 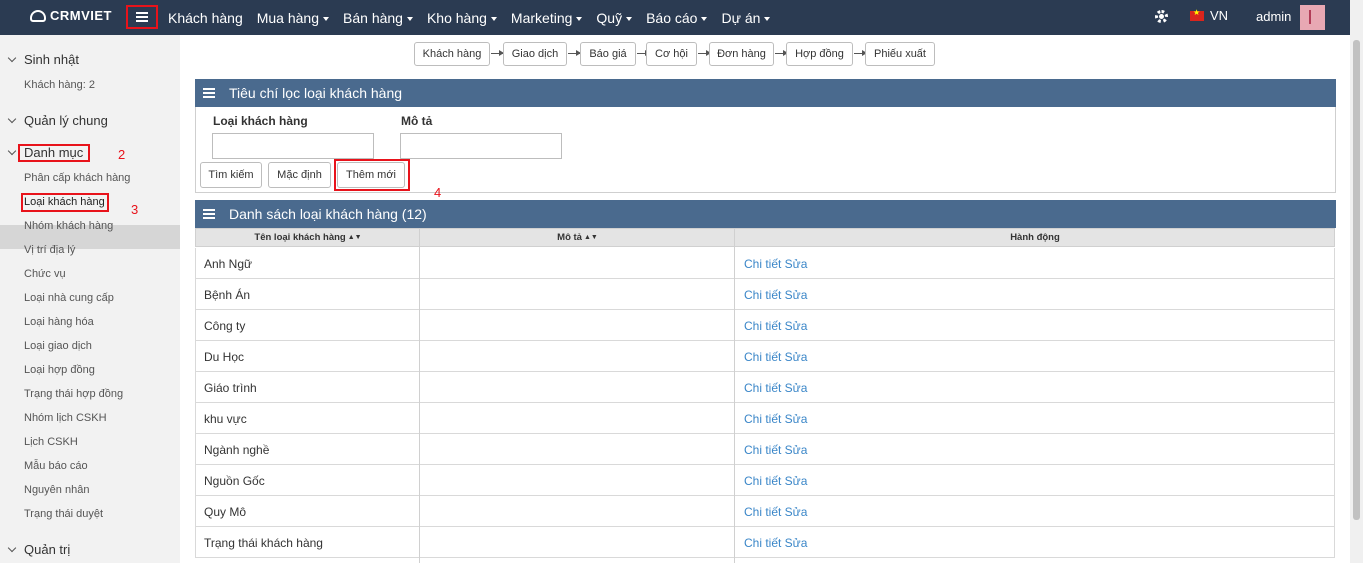 I want to click on nav-item-bao-cao: Báo cáo, so click(x=677, y=18).